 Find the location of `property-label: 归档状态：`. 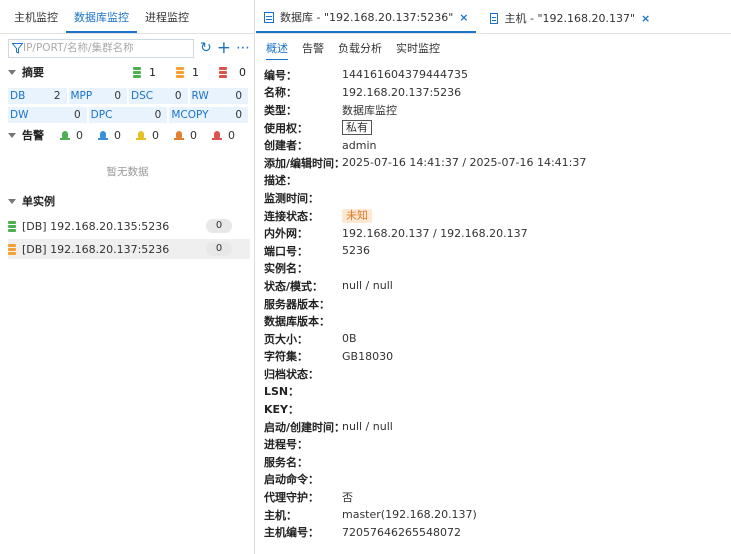

property-label: 归档状态： is located at coordinates (291, 374).